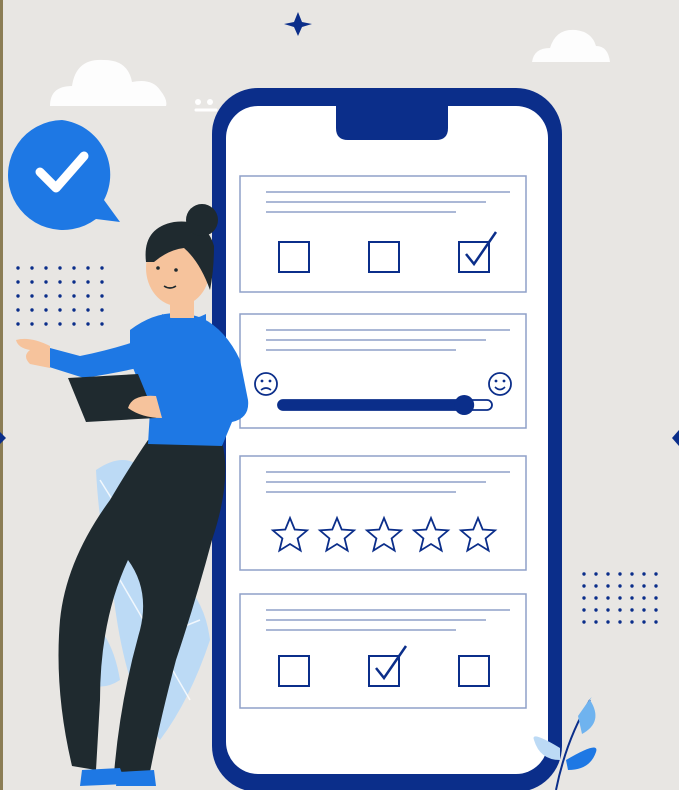 Image resolution: width=679 pixels, height=790 pixels. What do you see at coordinates (371, 405) in the screenshot?
I see `slider-fill` at bounding box center [371, 405].